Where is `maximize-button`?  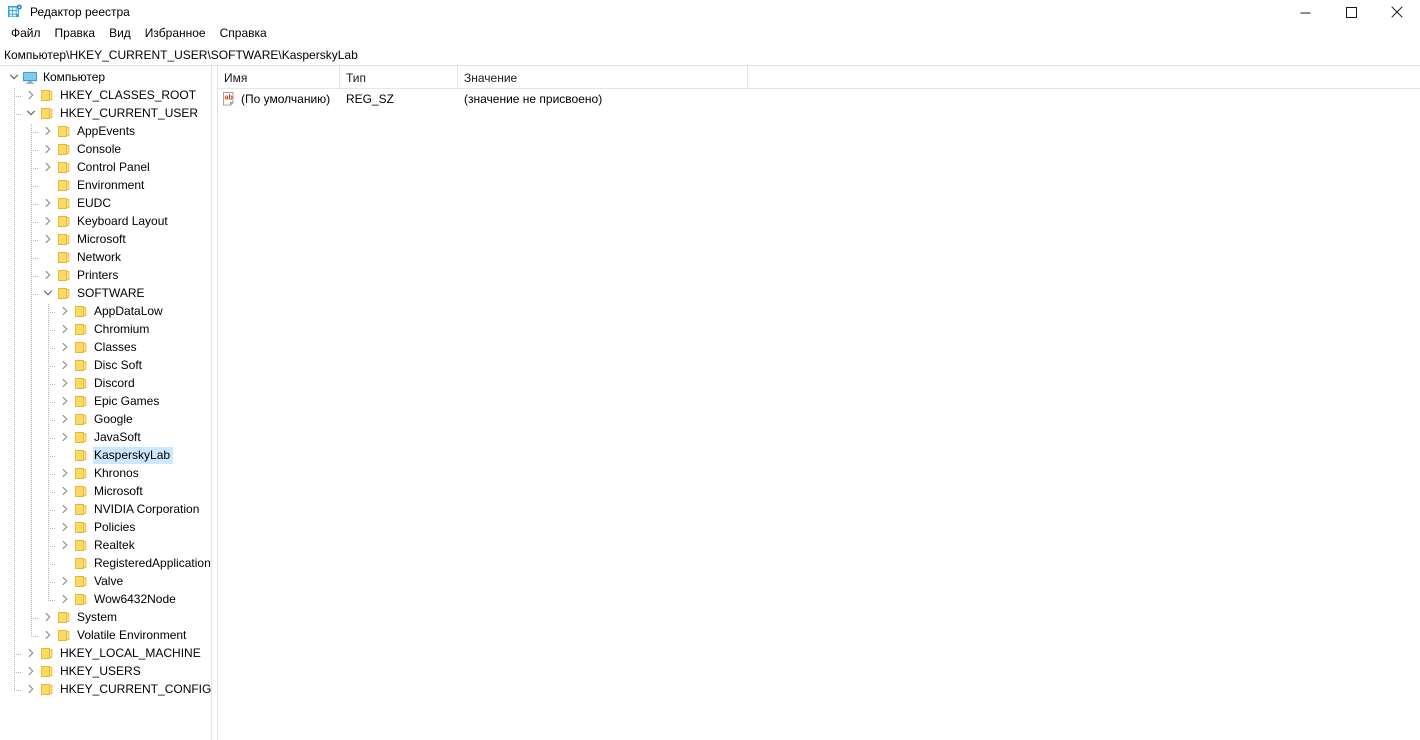 maximize-button is located at coordinates (1351, 12).